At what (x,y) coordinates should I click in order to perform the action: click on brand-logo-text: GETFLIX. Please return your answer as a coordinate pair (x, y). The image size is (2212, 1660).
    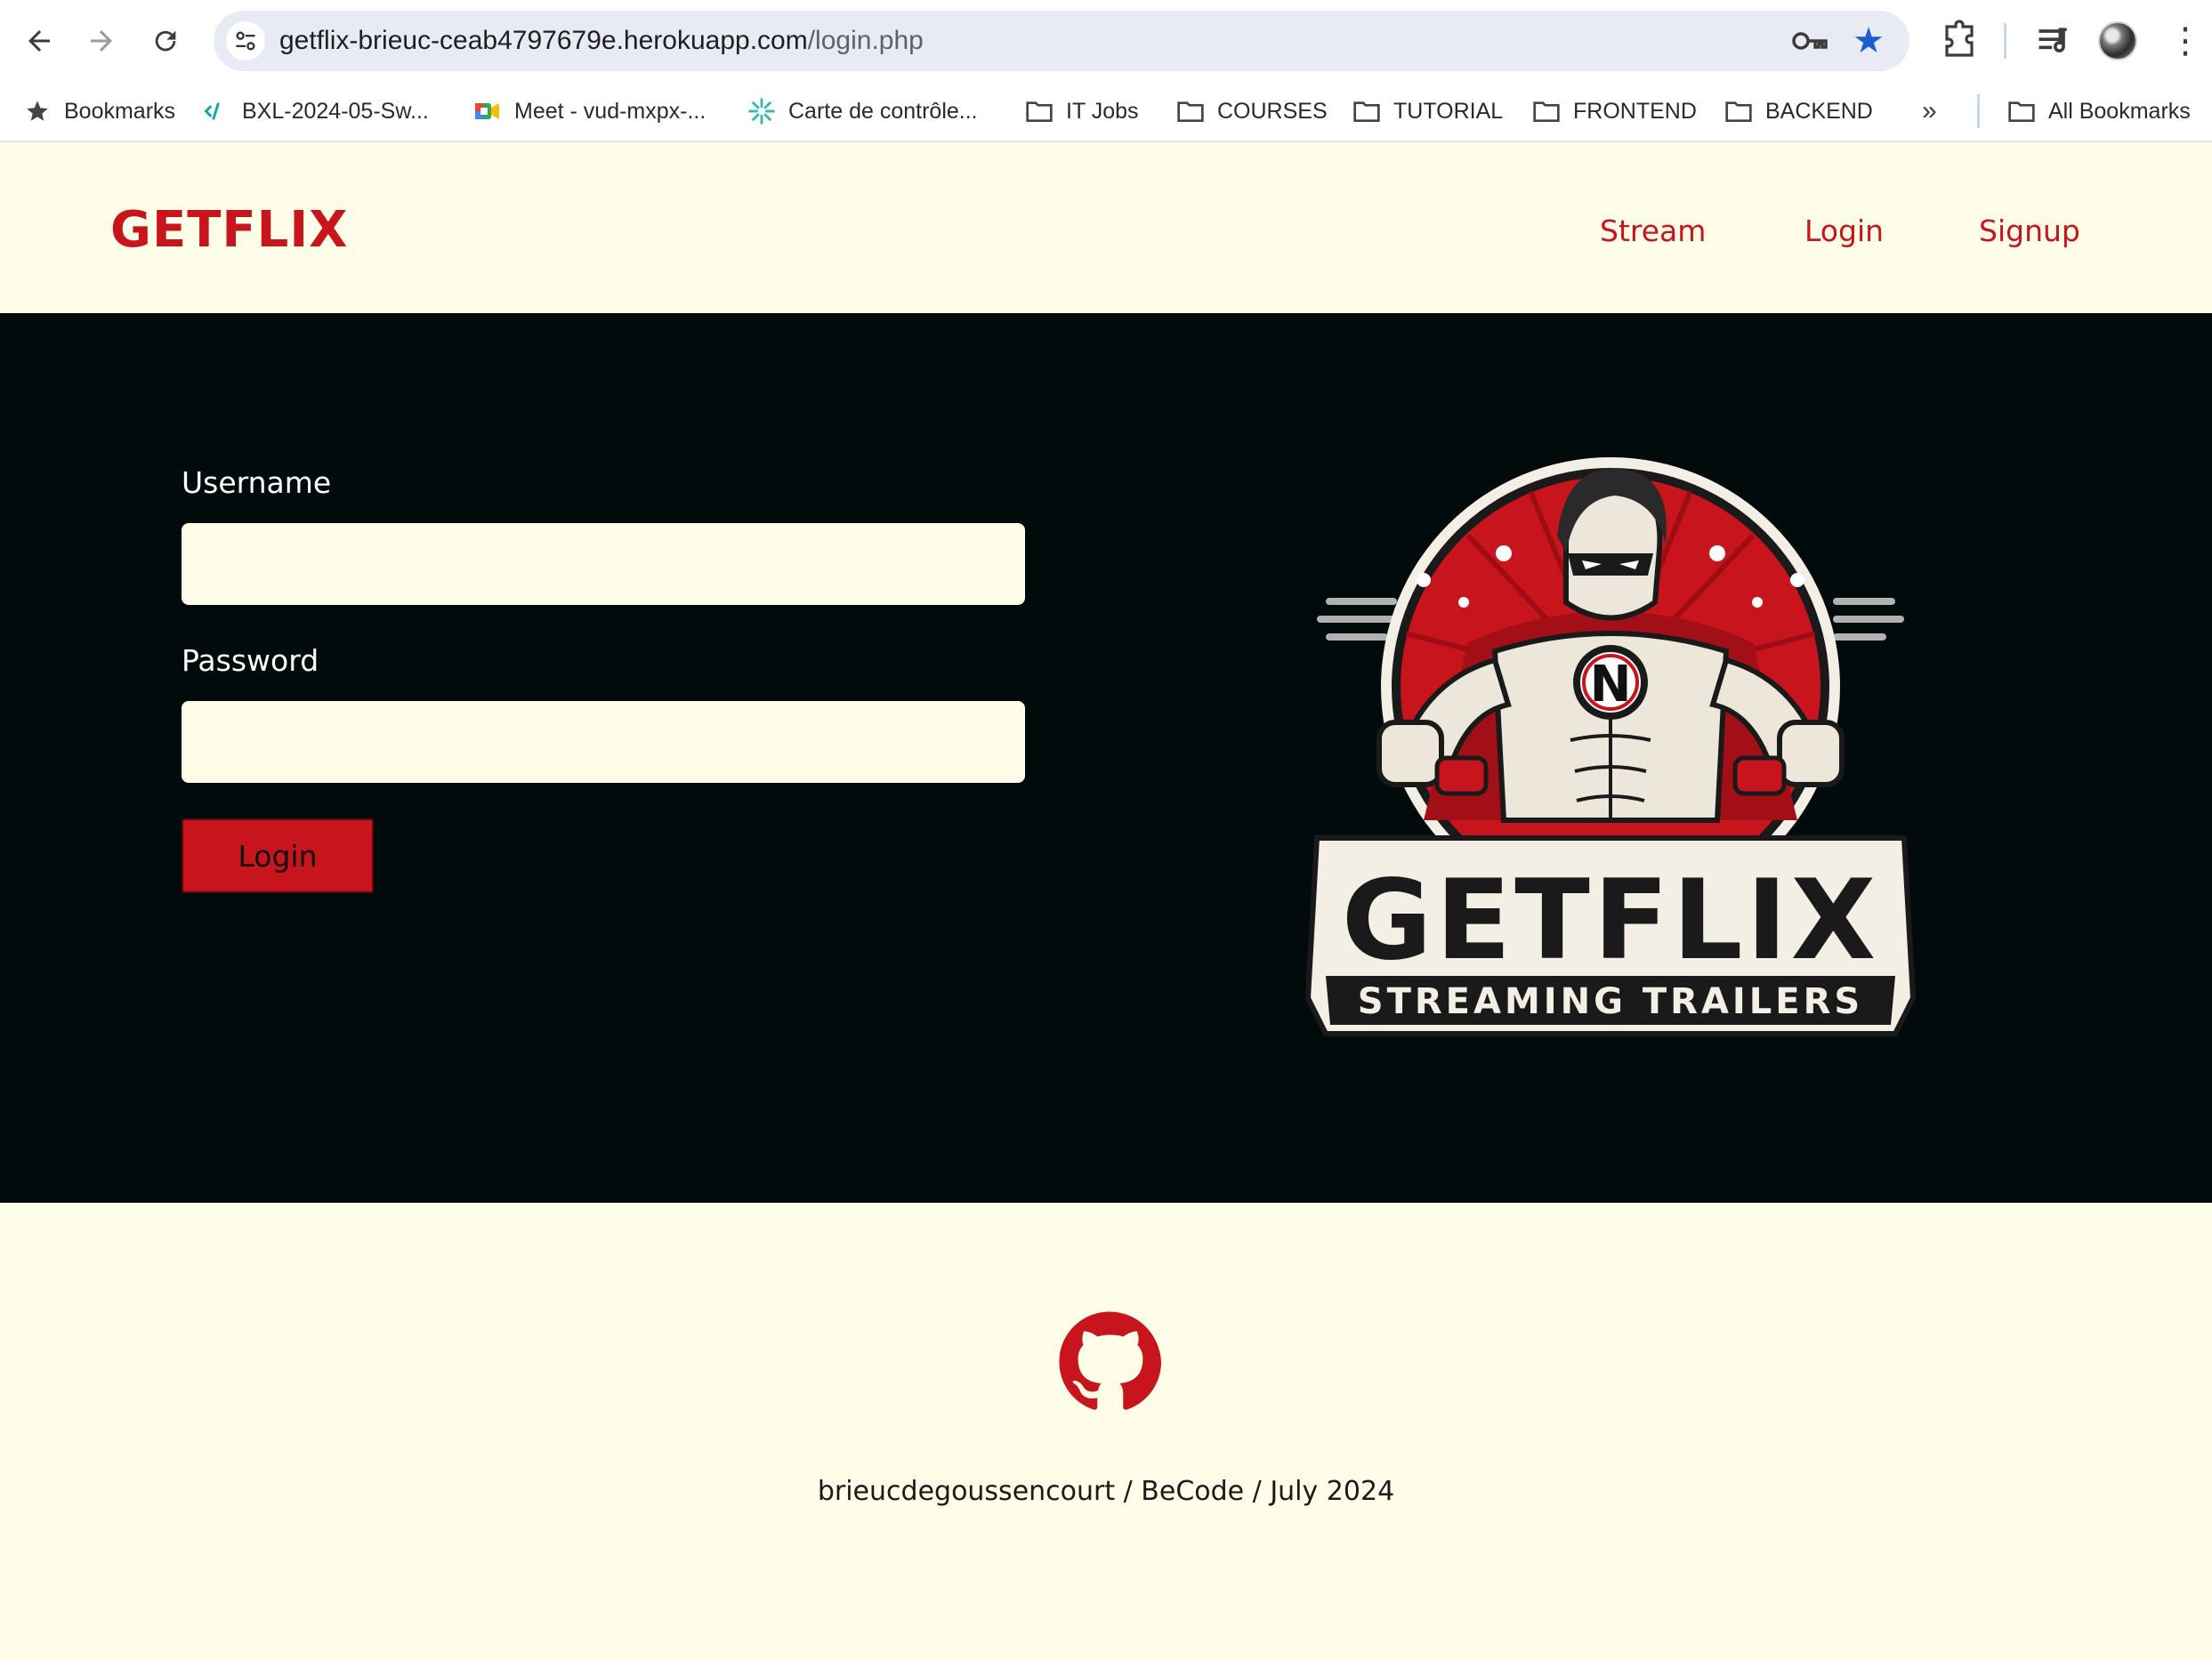
    Looking at the image, I should click on (229, 230).